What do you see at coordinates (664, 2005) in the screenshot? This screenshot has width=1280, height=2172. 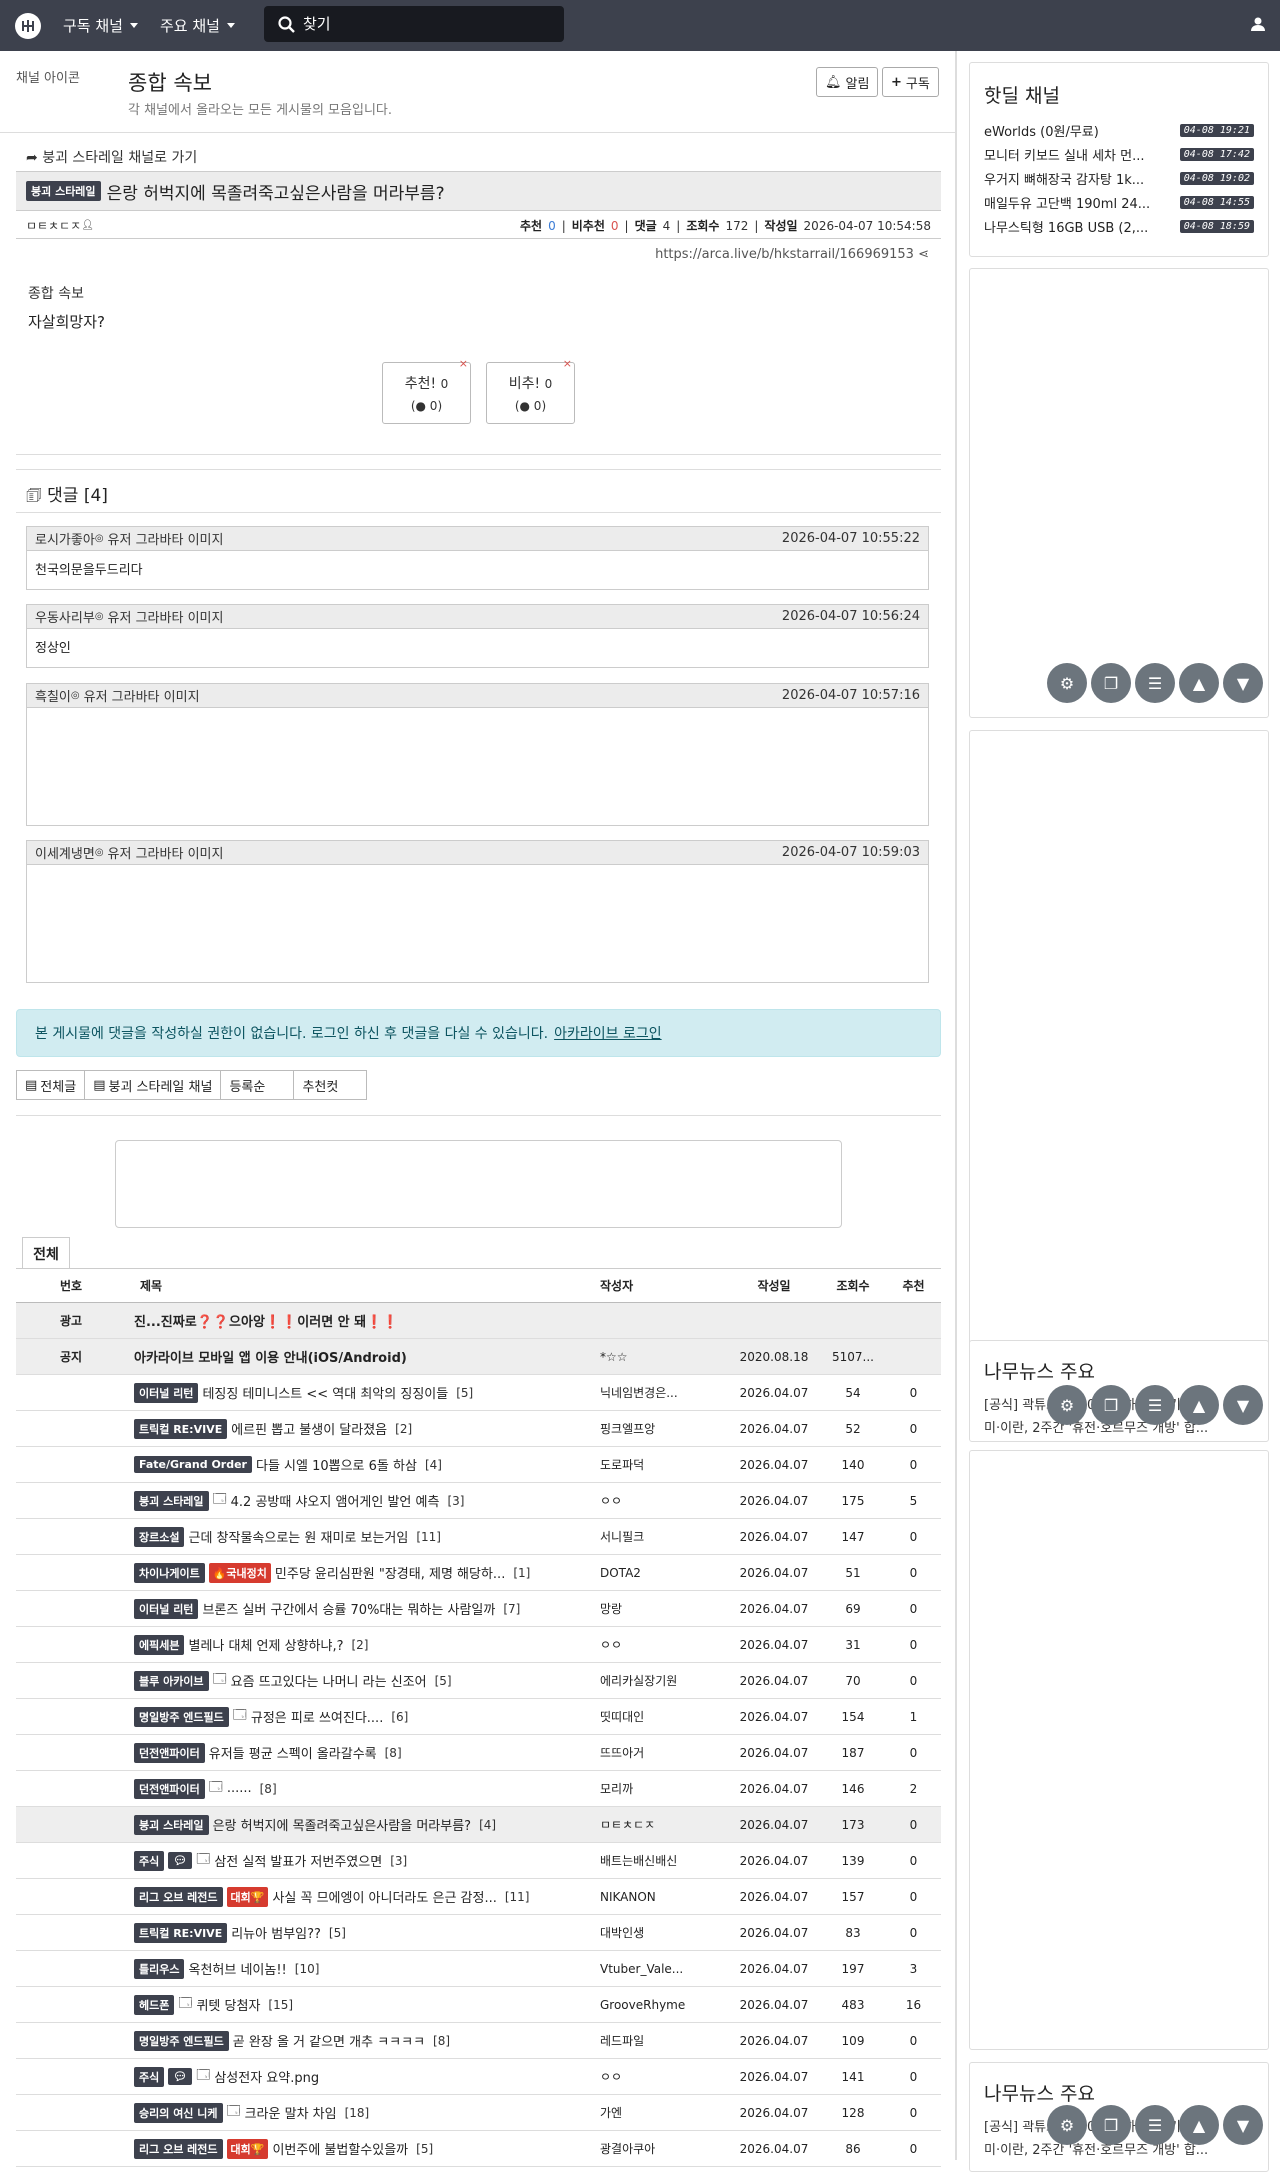 I see `row-author: GrooveRhyme` at bounding box center [664, 2005].